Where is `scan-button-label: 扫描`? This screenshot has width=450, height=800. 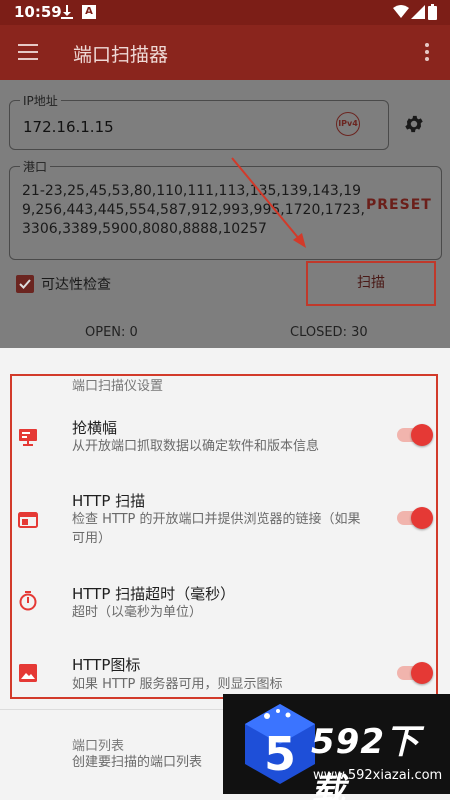 scan-button-label: 扫描 is located at coordinates (371, 283).